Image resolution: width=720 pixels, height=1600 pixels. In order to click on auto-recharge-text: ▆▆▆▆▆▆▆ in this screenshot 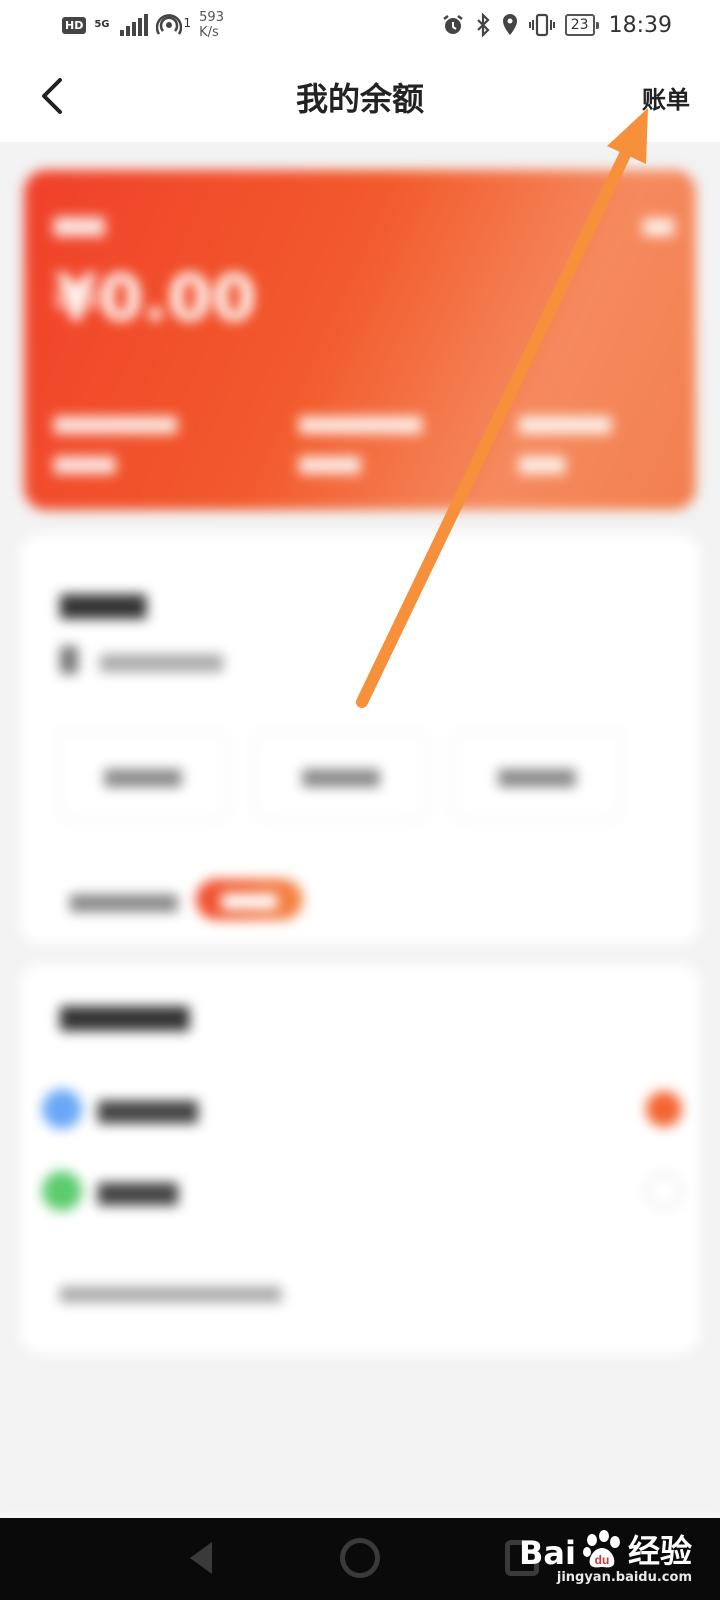, I will do `click(124, 899)`.